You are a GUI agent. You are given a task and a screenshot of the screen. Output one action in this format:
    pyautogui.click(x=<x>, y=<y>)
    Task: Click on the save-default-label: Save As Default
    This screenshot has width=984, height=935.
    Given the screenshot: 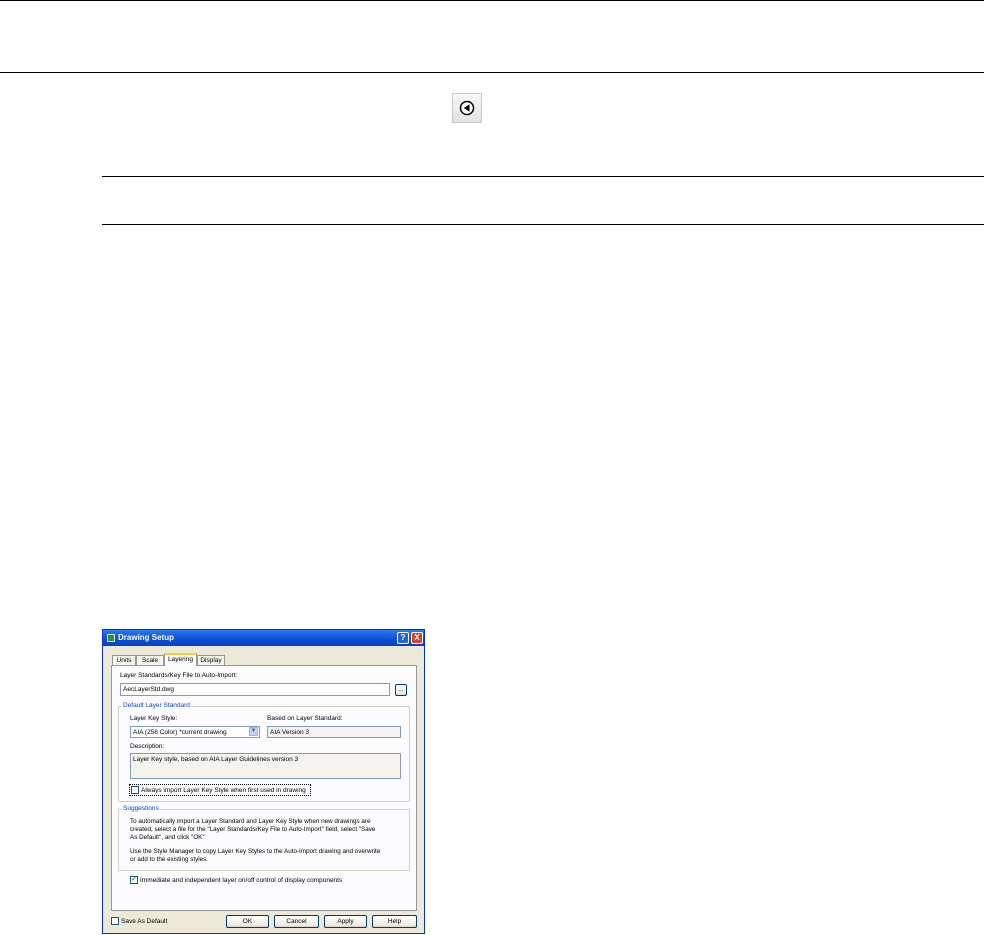 What is the action you would take?
    pyautogui.click(x=144, y=921)
    